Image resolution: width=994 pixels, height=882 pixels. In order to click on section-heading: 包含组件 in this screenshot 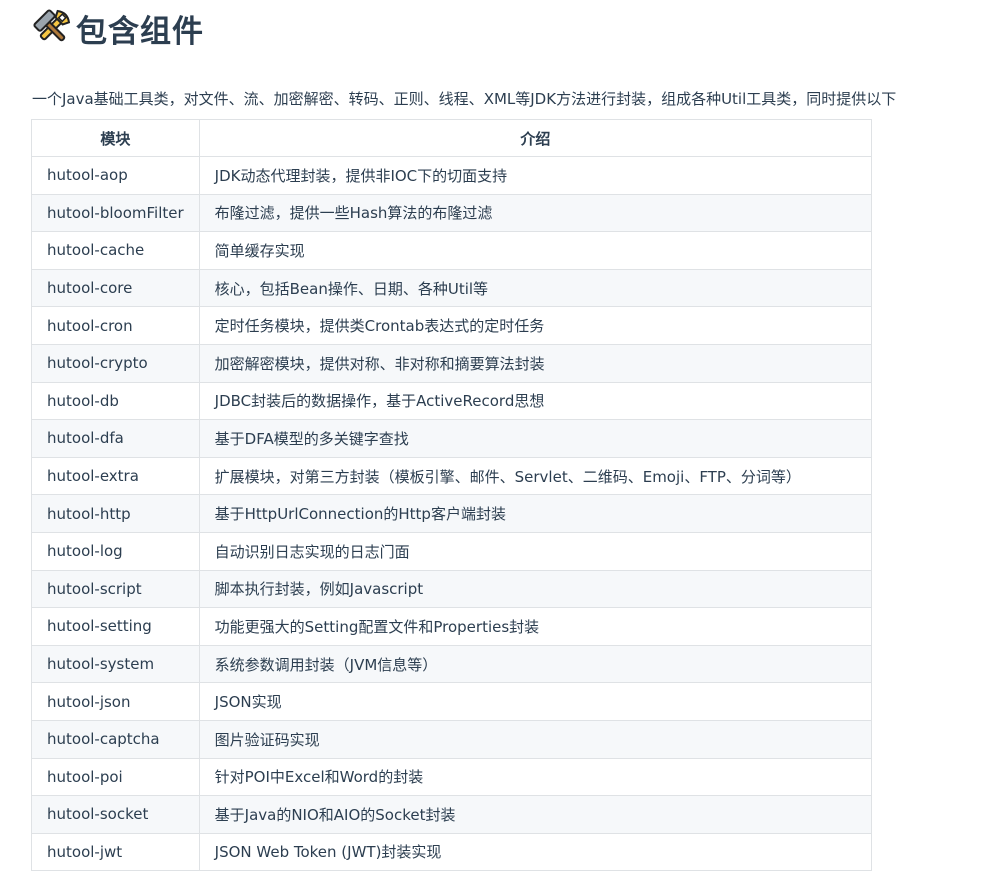, I will do `click(118, 28)`.